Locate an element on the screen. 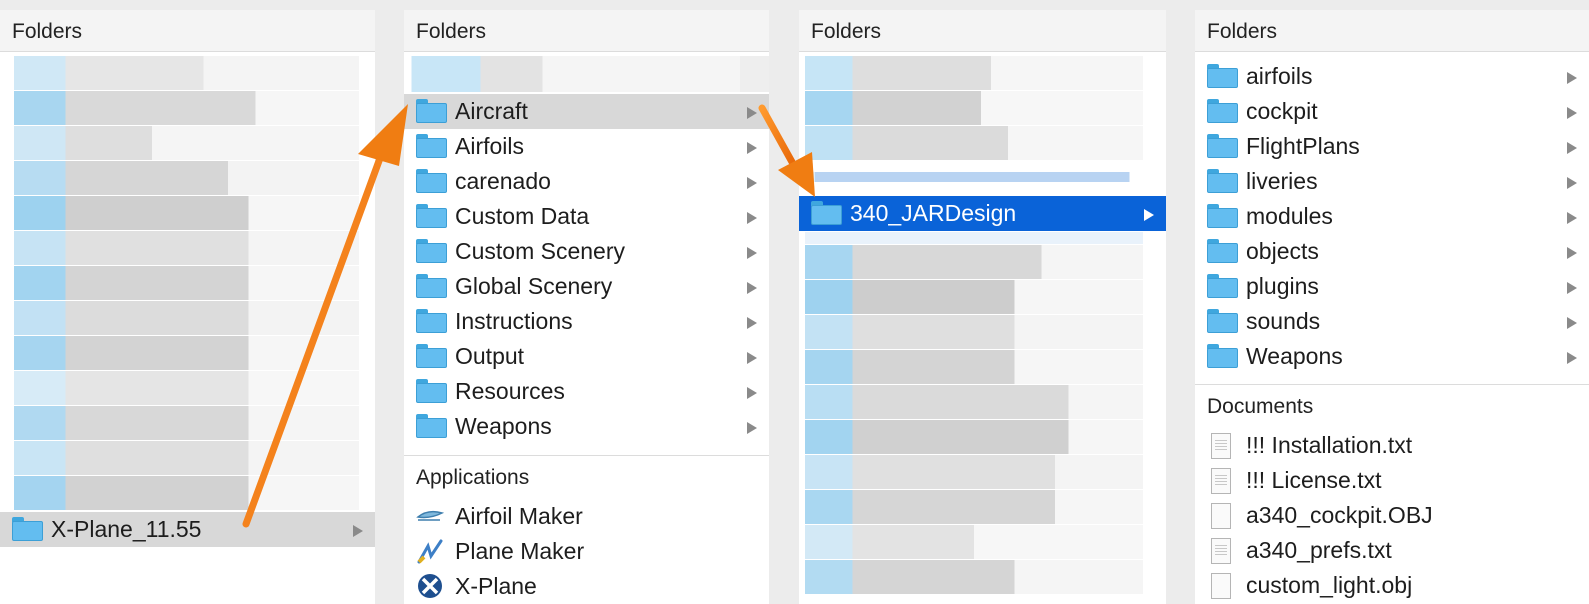 This screenshot has height=604, width=1589. folder-item-cockpit: cockpit is located at coordinates (1392, 111).